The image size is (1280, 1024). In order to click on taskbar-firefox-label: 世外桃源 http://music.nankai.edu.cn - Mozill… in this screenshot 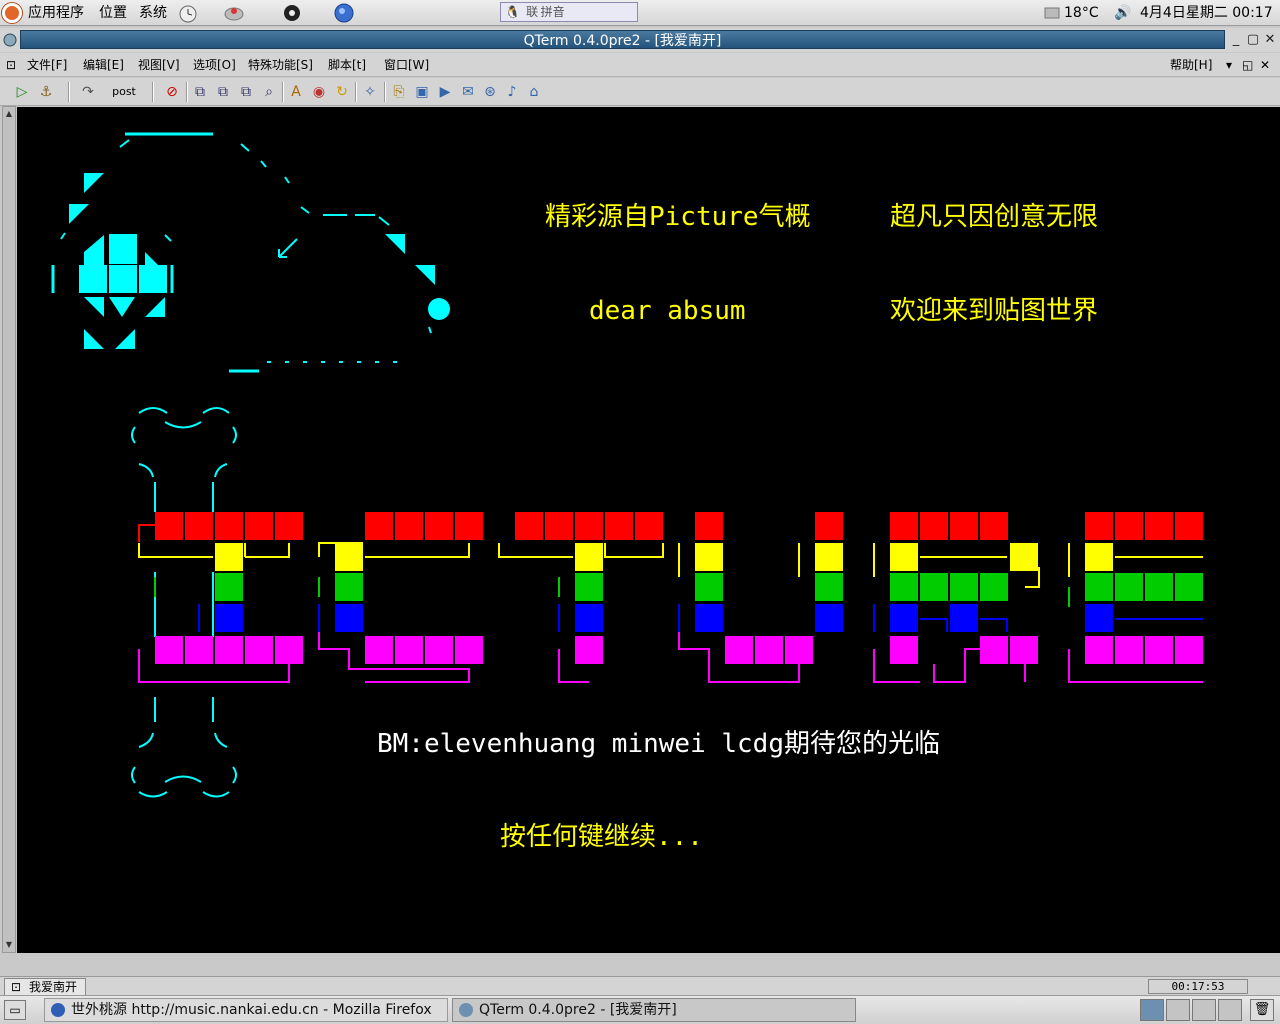, I will do `click(251, 1010)`.